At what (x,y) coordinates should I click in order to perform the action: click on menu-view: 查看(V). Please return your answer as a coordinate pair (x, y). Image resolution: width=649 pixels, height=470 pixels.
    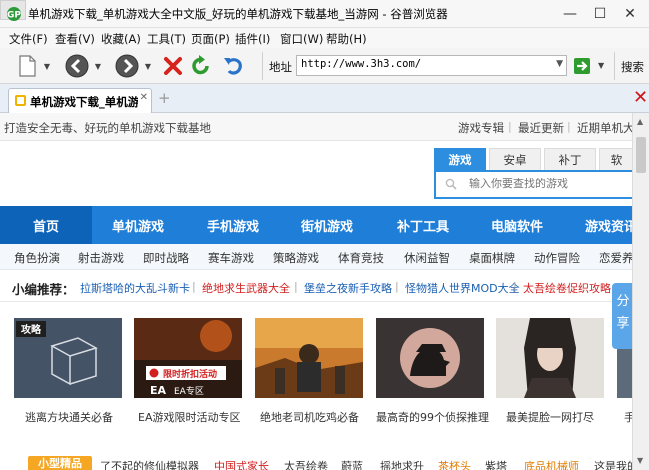
    Looking at the image, I should click on (75, 39).